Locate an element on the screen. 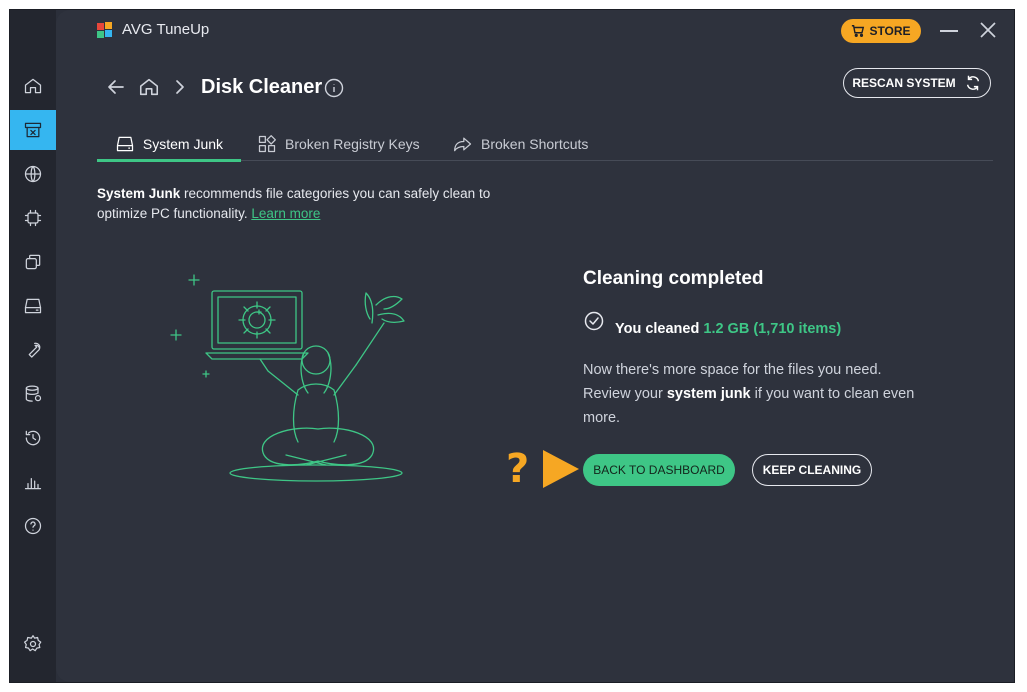  sidebar-item-apps is located at coordinates (33, 262).